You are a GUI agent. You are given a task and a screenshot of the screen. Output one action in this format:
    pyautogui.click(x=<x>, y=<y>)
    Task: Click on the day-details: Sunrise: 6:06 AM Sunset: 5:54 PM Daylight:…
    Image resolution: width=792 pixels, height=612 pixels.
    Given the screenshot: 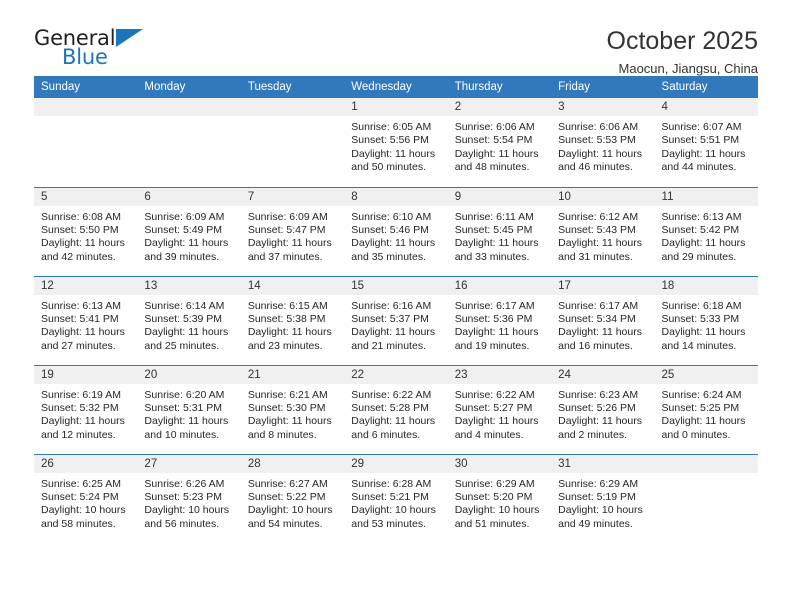 What is the action you would take?
    pyautogui.click(x=499, y=145)
    